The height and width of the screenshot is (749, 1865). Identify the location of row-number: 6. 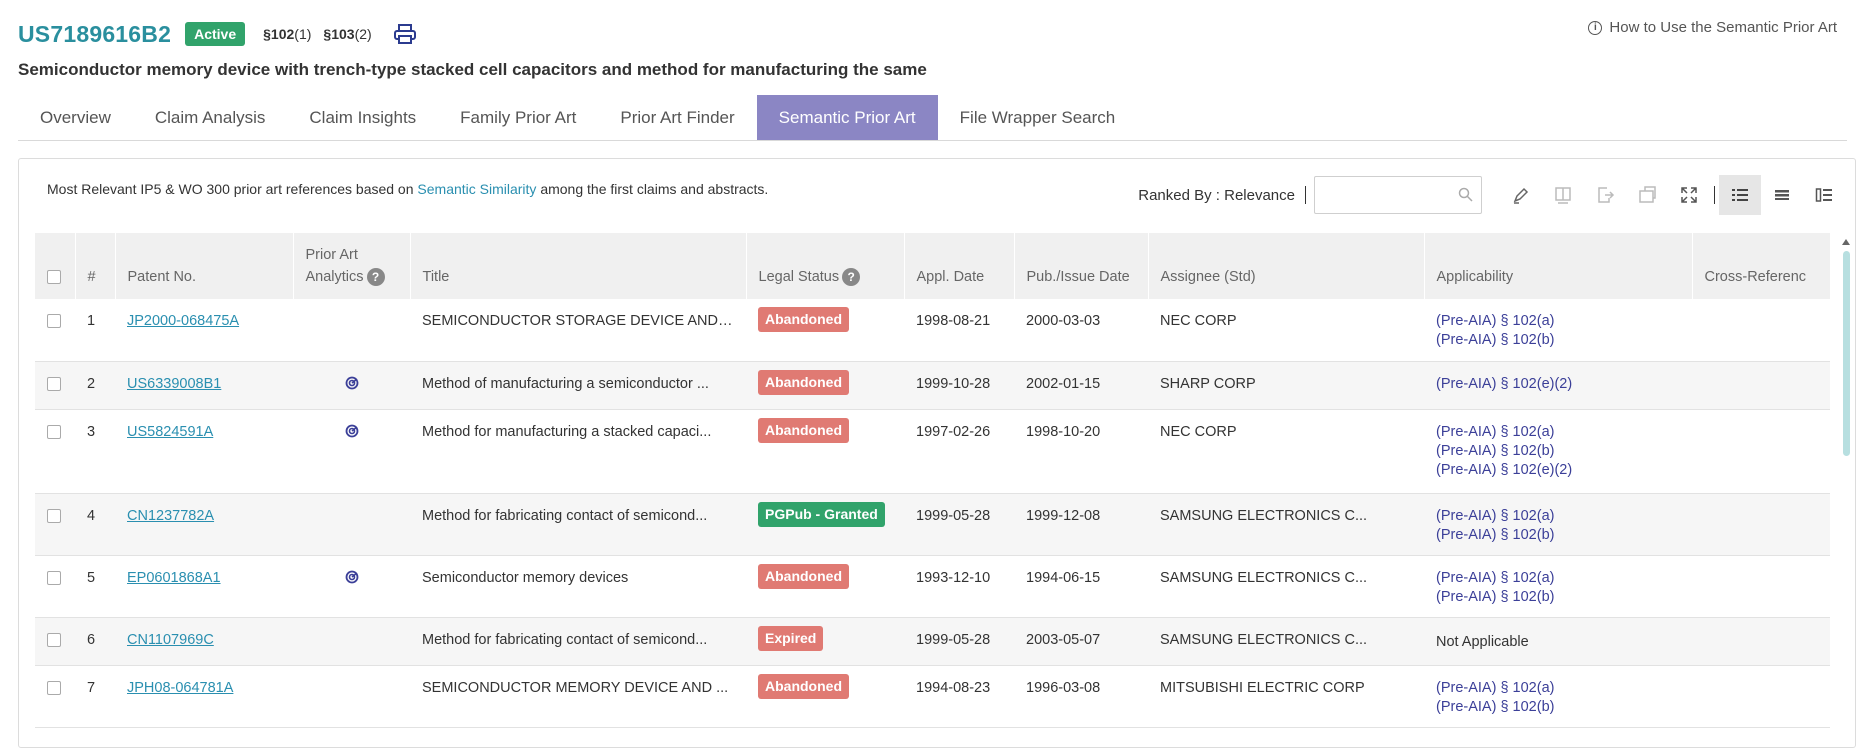
(95, 641).